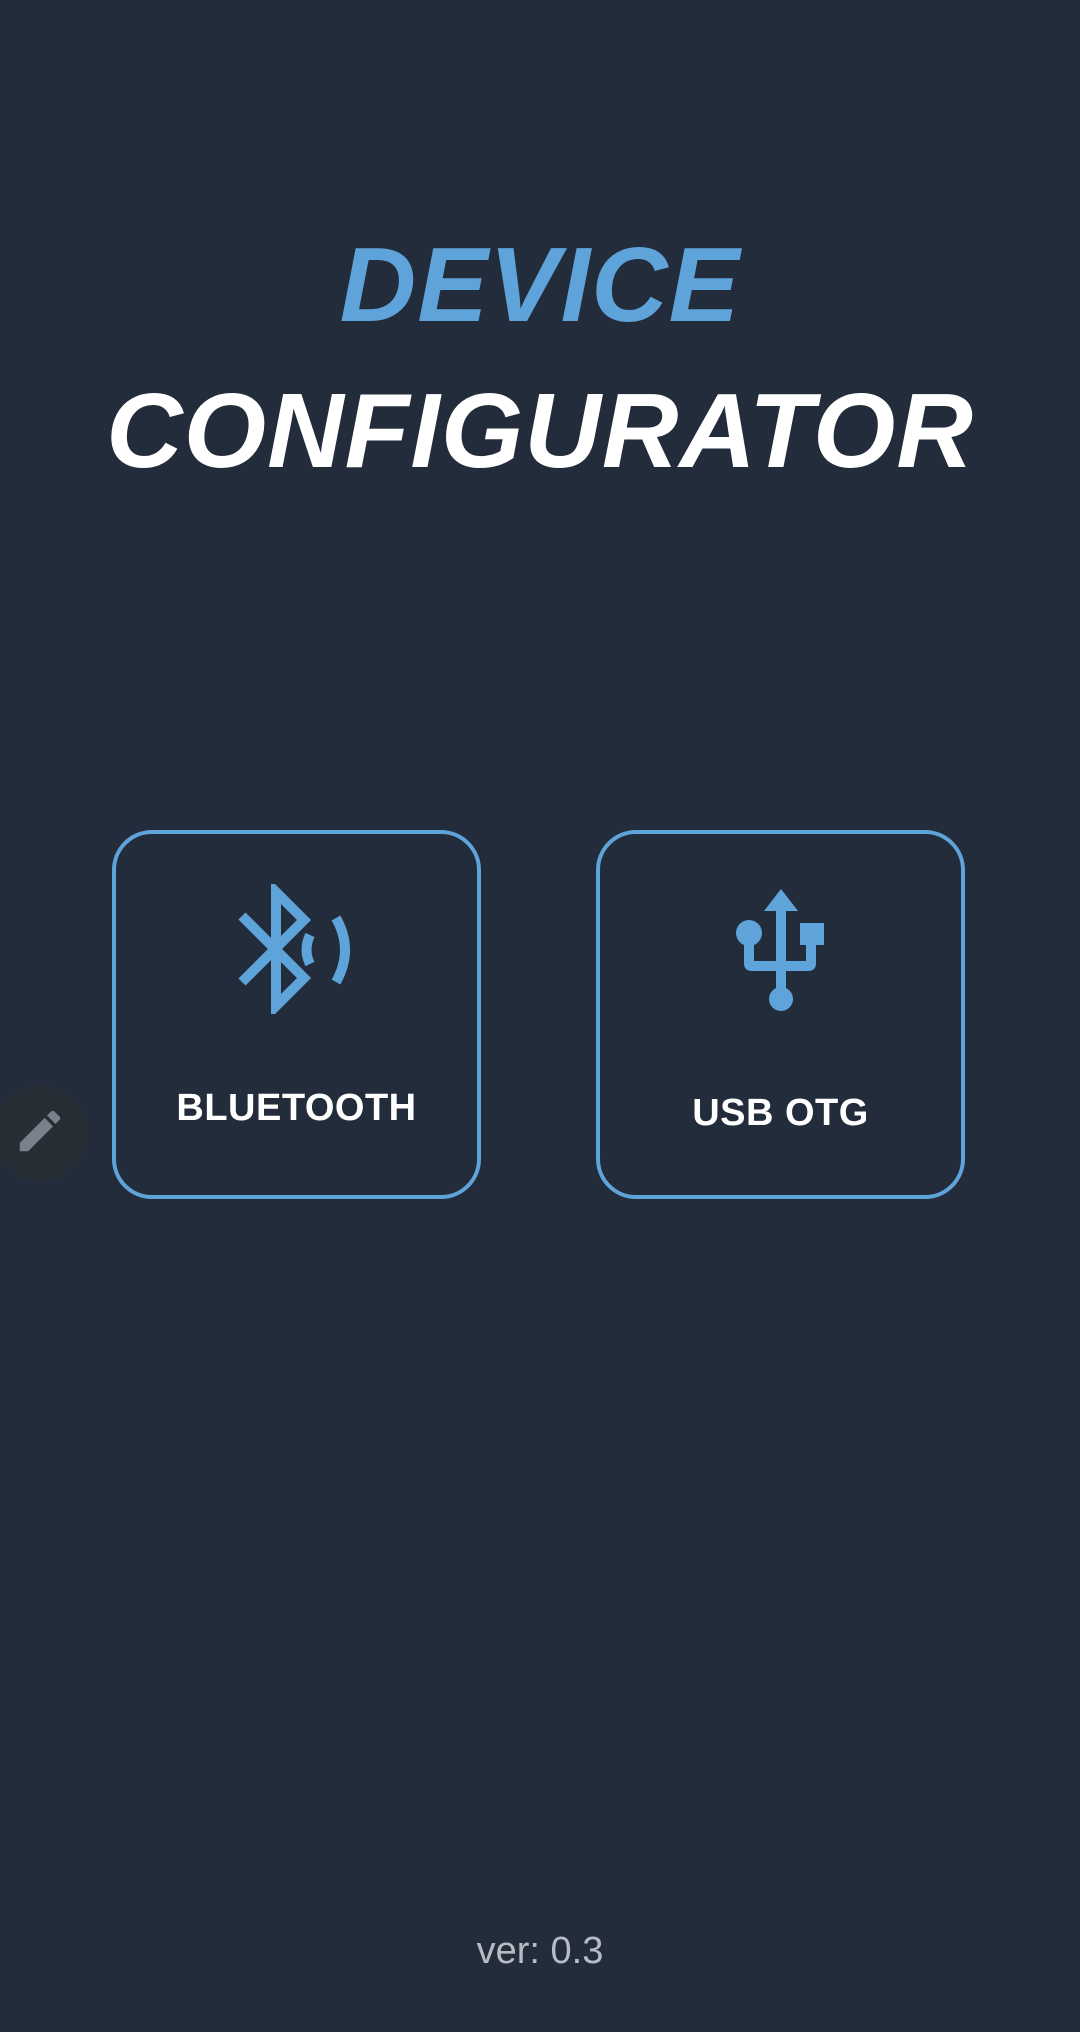 The height and width of the screenshot is (2032, 1080). I want to click on pencil-icon, so click(40, 1133).